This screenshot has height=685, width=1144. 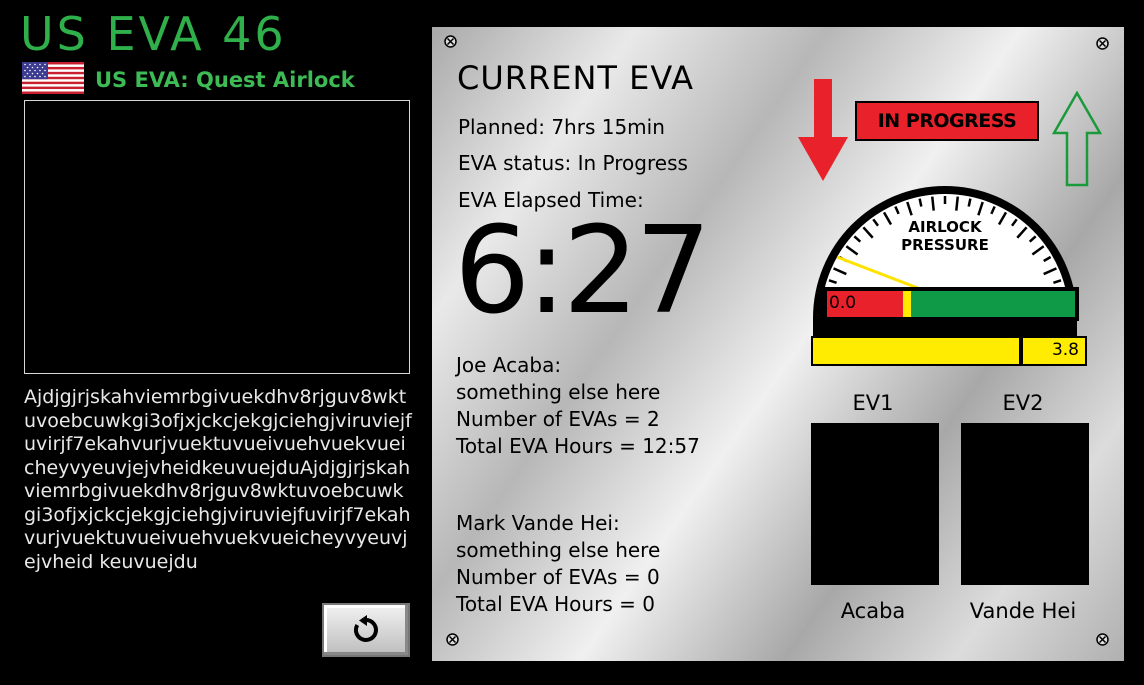 What do you see at coordinates (947, 121) in the screenshot?
I see `status-badge: IN PROGRESS` at bounding box center [947, 121].